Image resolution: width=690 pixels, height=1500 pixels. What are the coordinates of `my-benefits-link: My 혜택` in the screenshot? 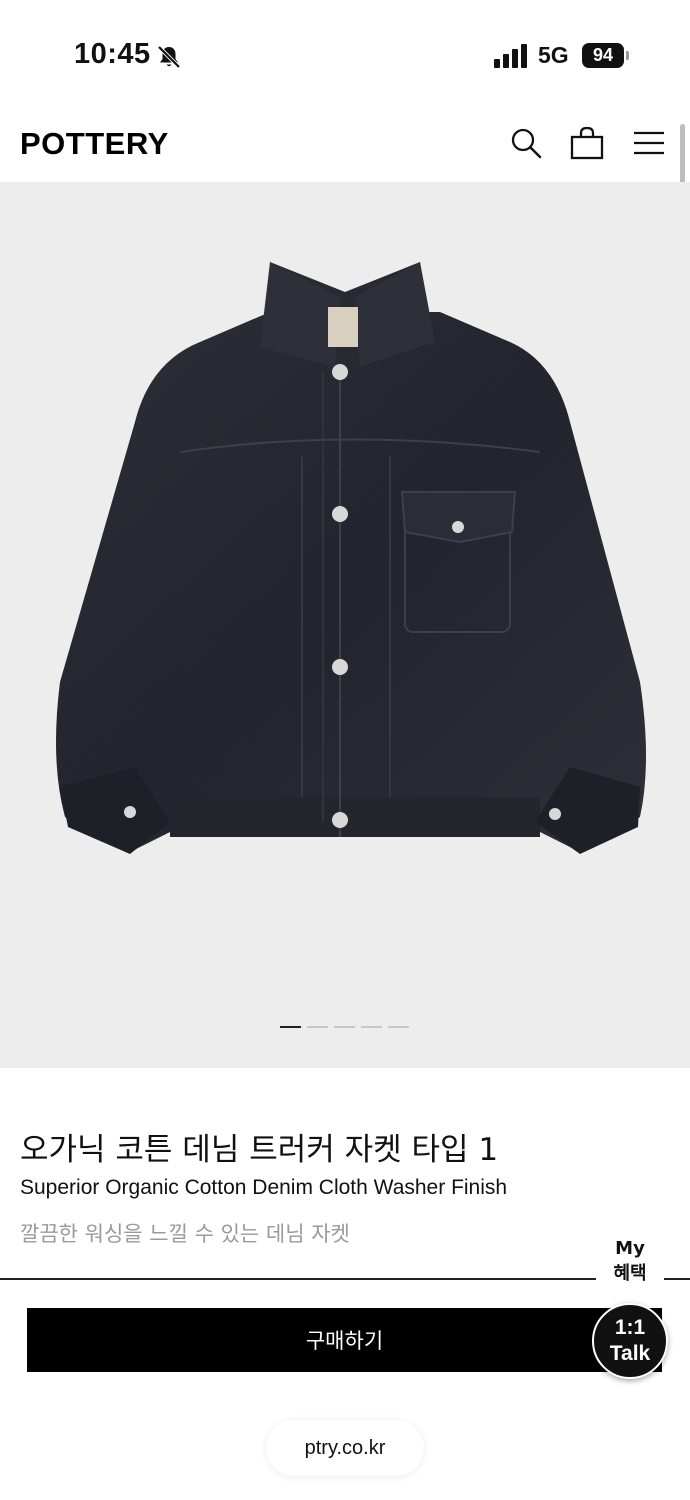 It's located at (630, 1261).